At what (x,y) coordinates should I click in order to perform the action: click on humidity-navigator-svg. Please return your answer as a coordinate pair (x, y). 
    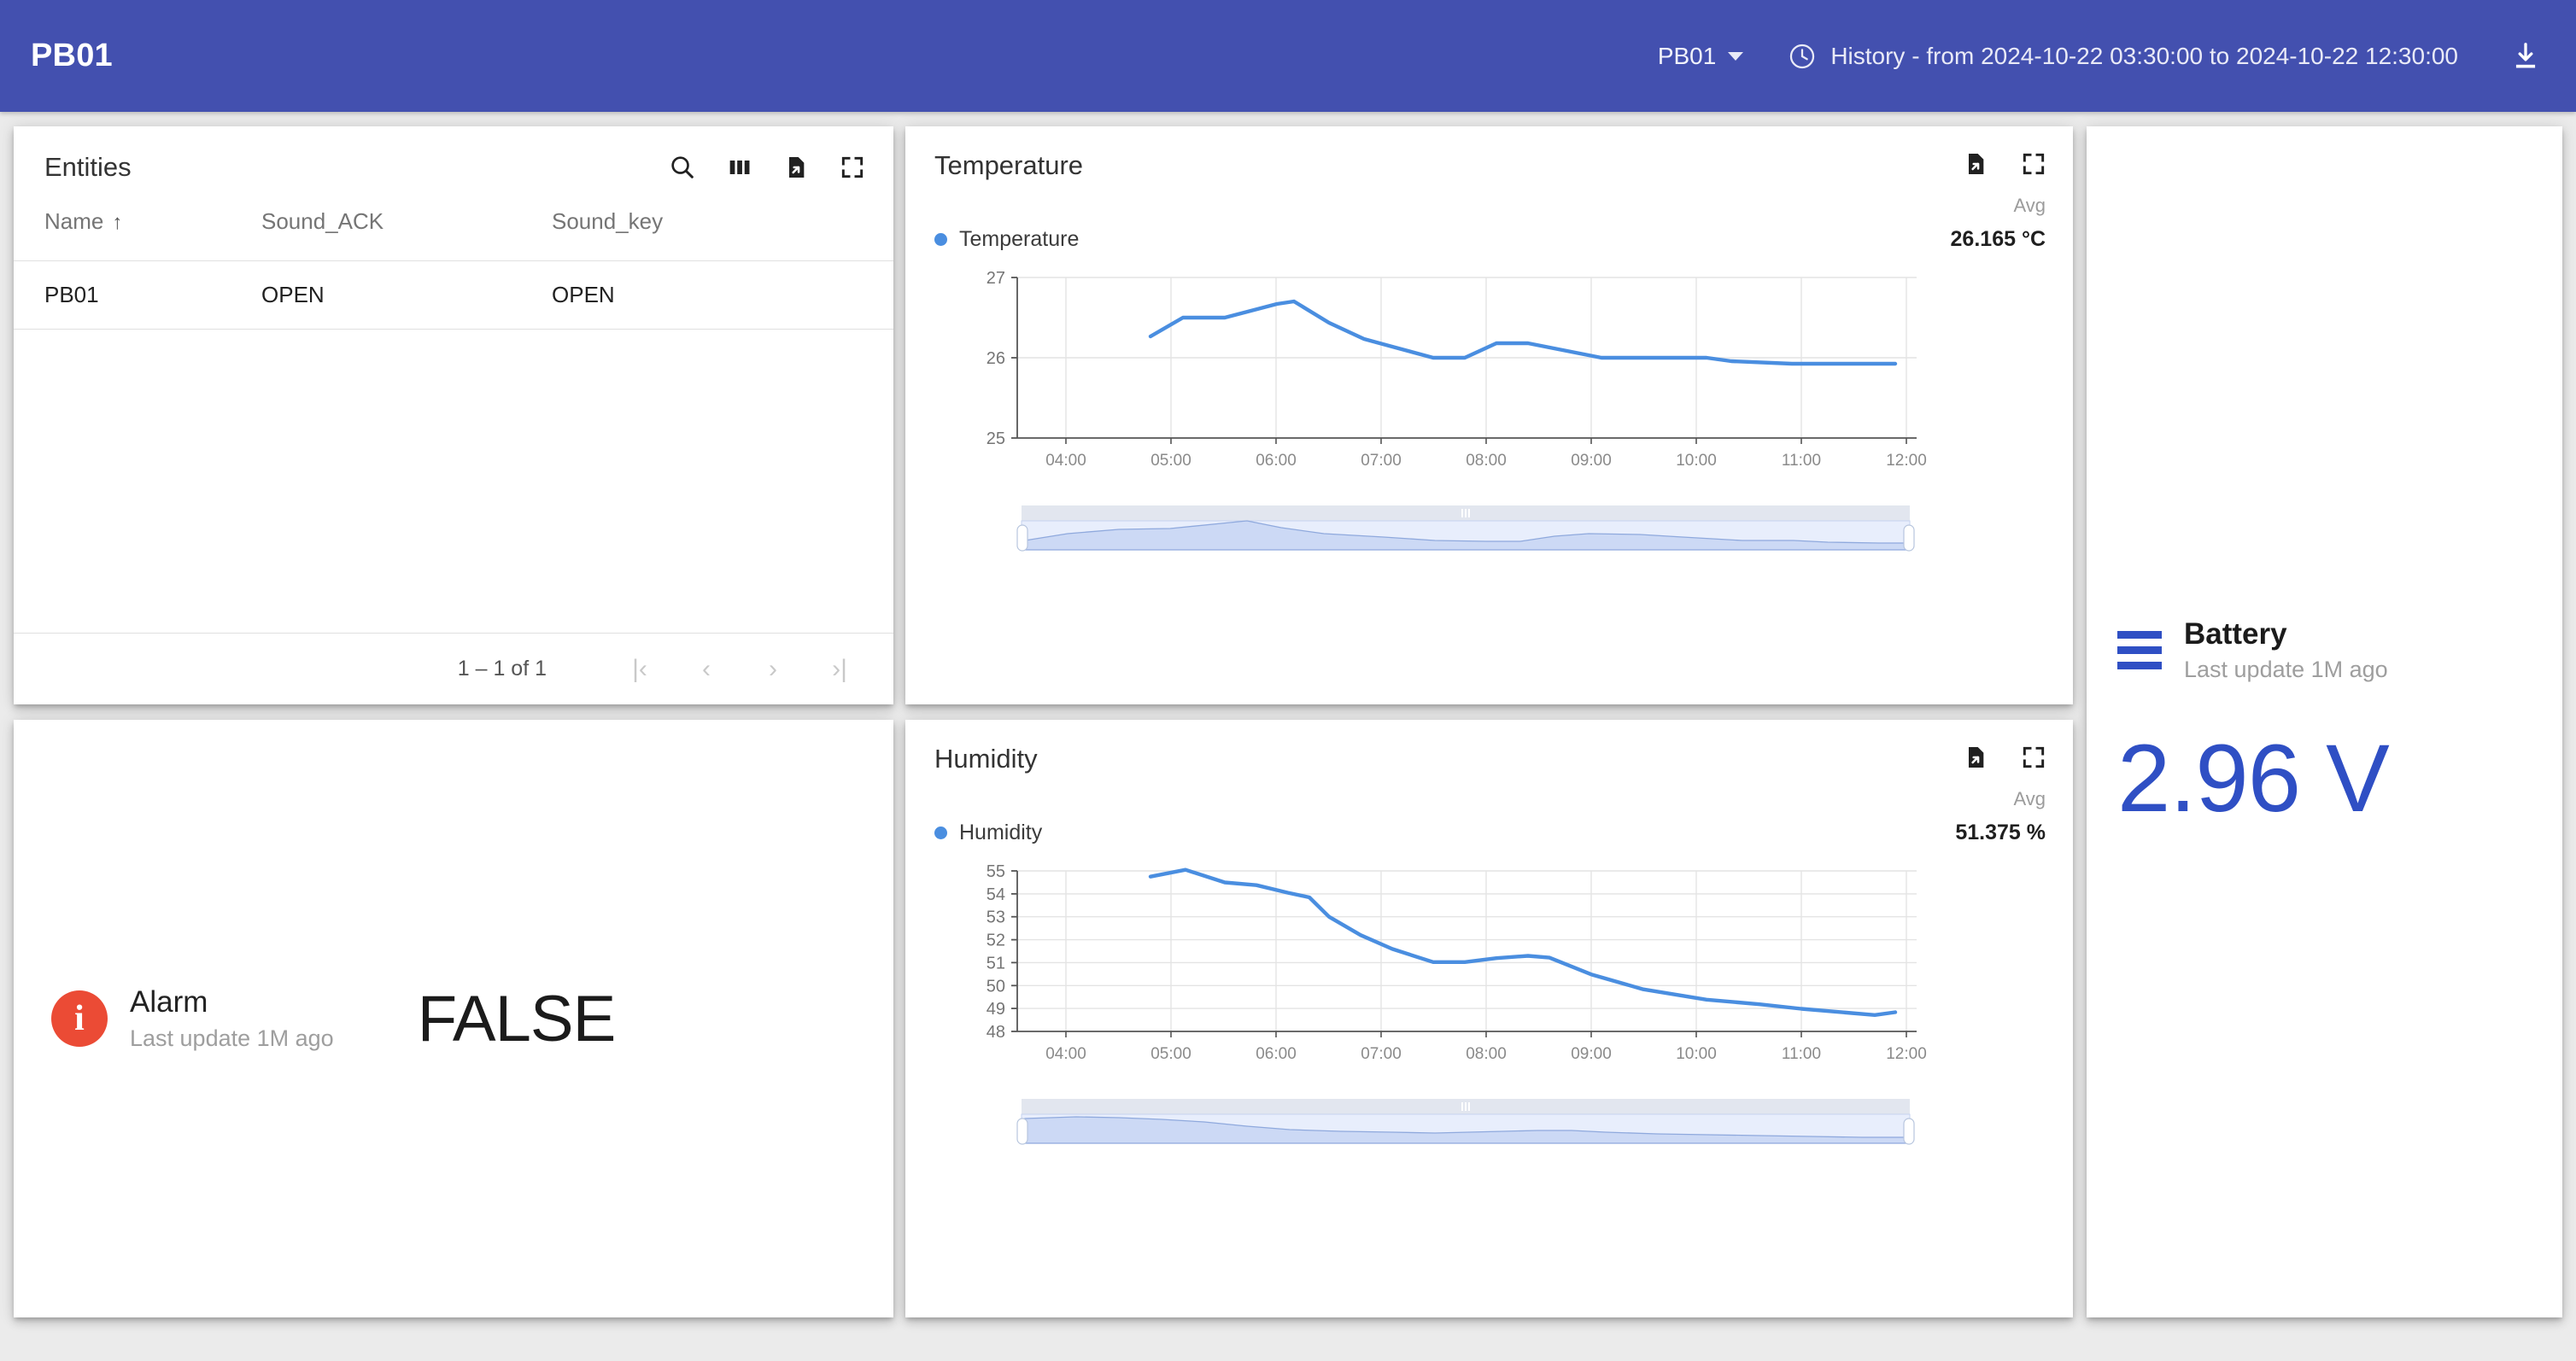
    Looking at the image, I should click on (1465, 1122).